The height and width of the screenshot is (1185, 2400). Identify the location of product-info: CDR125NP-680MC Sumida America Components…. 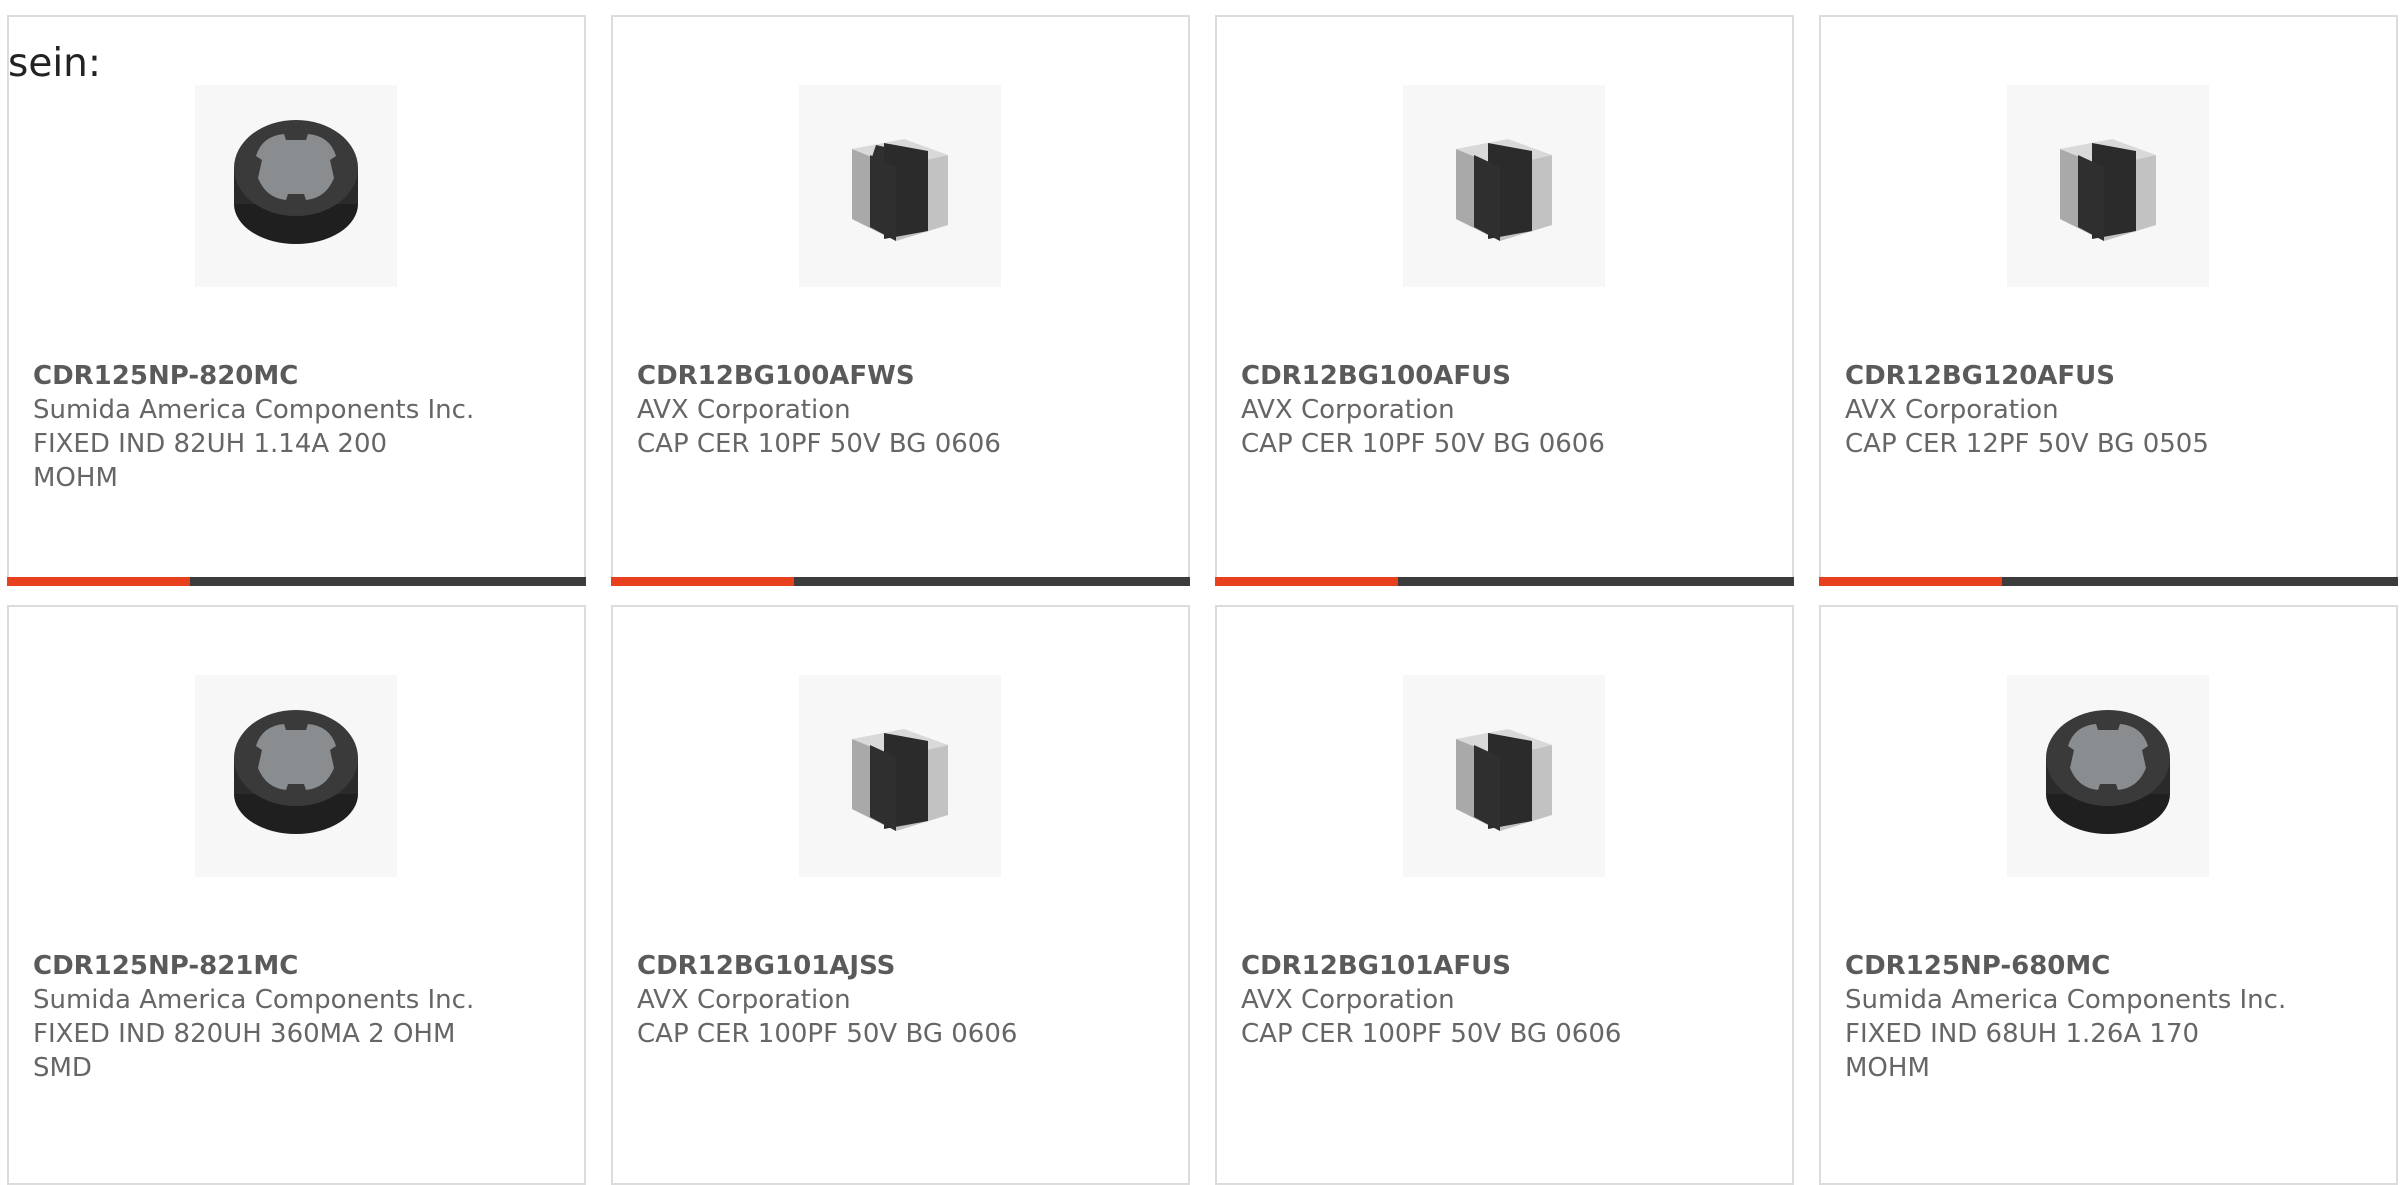
(2075, 1017).